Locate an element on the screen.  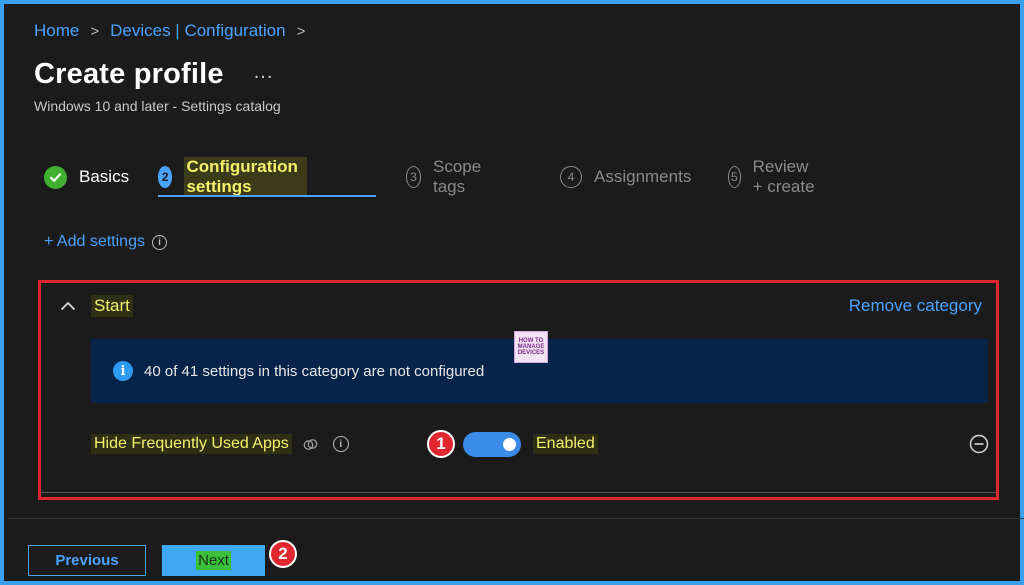
info-filled-icon: i is located at coordinates (123, 371).